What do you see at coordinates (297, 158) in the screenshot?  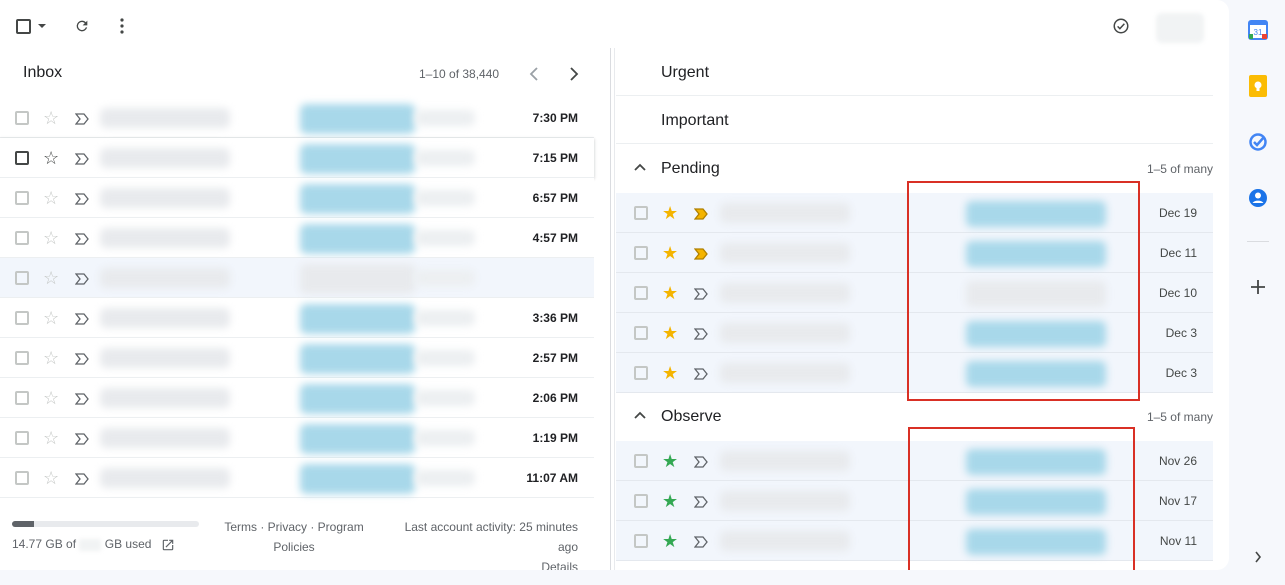 I see `table-row: ☆ 7:15 PM` at bounding box center [297, 158].